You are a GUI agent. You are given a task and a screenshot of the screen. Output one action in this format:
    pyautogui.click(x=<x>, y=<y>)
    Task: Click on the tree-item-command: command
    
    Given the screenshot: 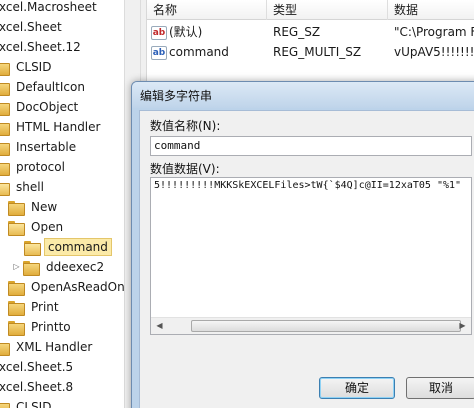 What is the action you would take?
    pyautogui.click(x=68, y=247)
    